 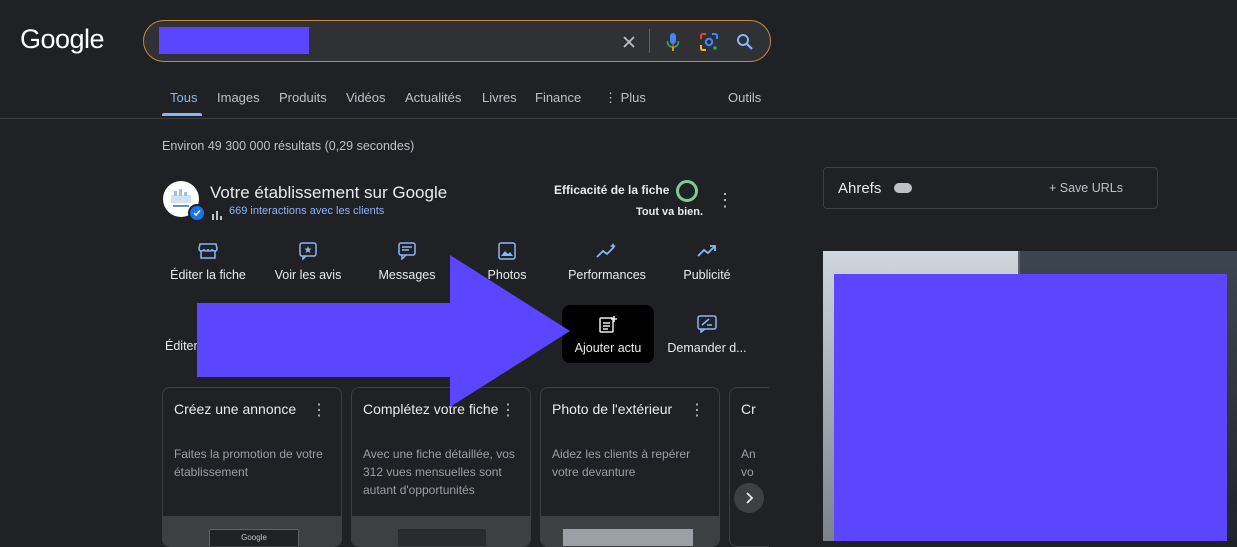 I want to click on save-urls-button: + Save URLs, so click(x=1086, y=188).